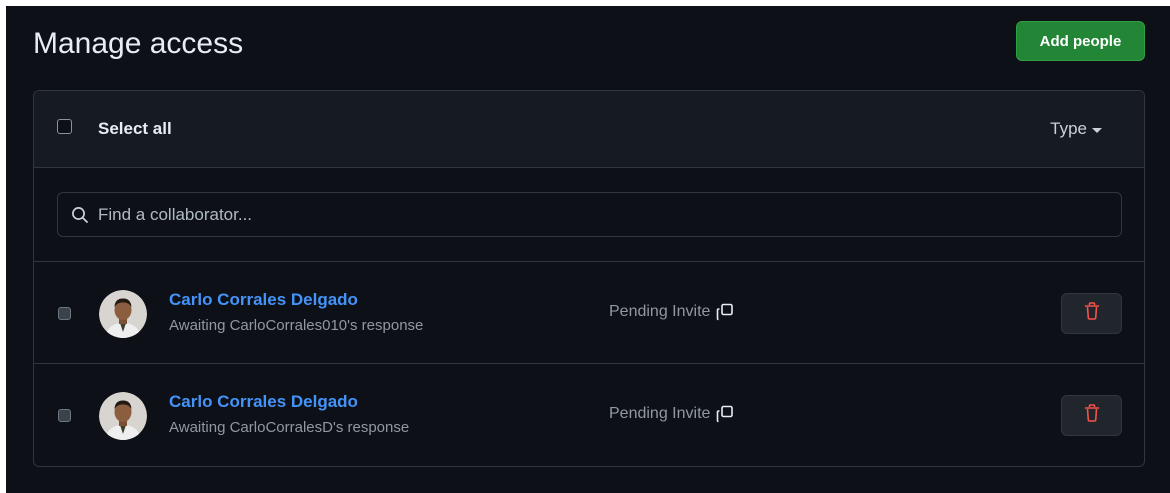 The image size is (1170, 493). I want to click on panel-header: Select all Type, so click(589, 129).